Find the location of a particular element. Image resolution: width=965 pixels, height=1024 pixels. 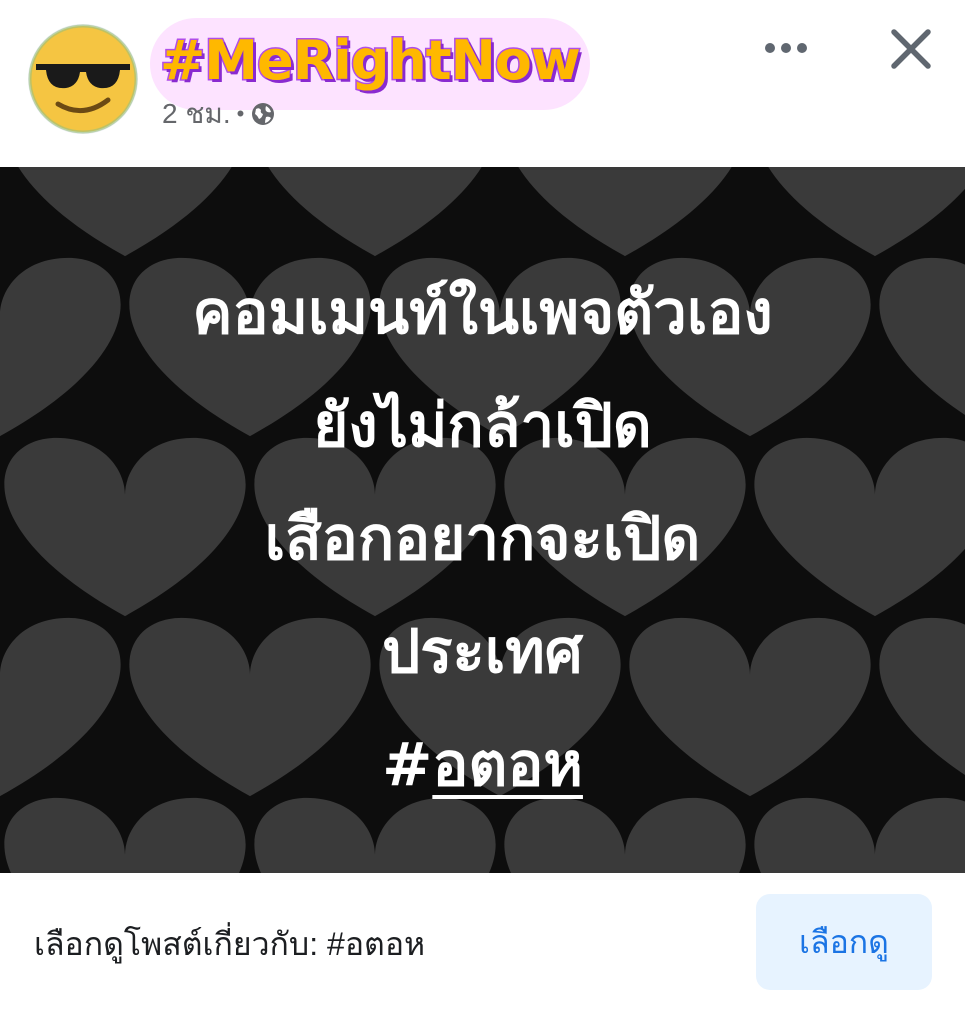

more-options-button is located at coordinates (786, 48).